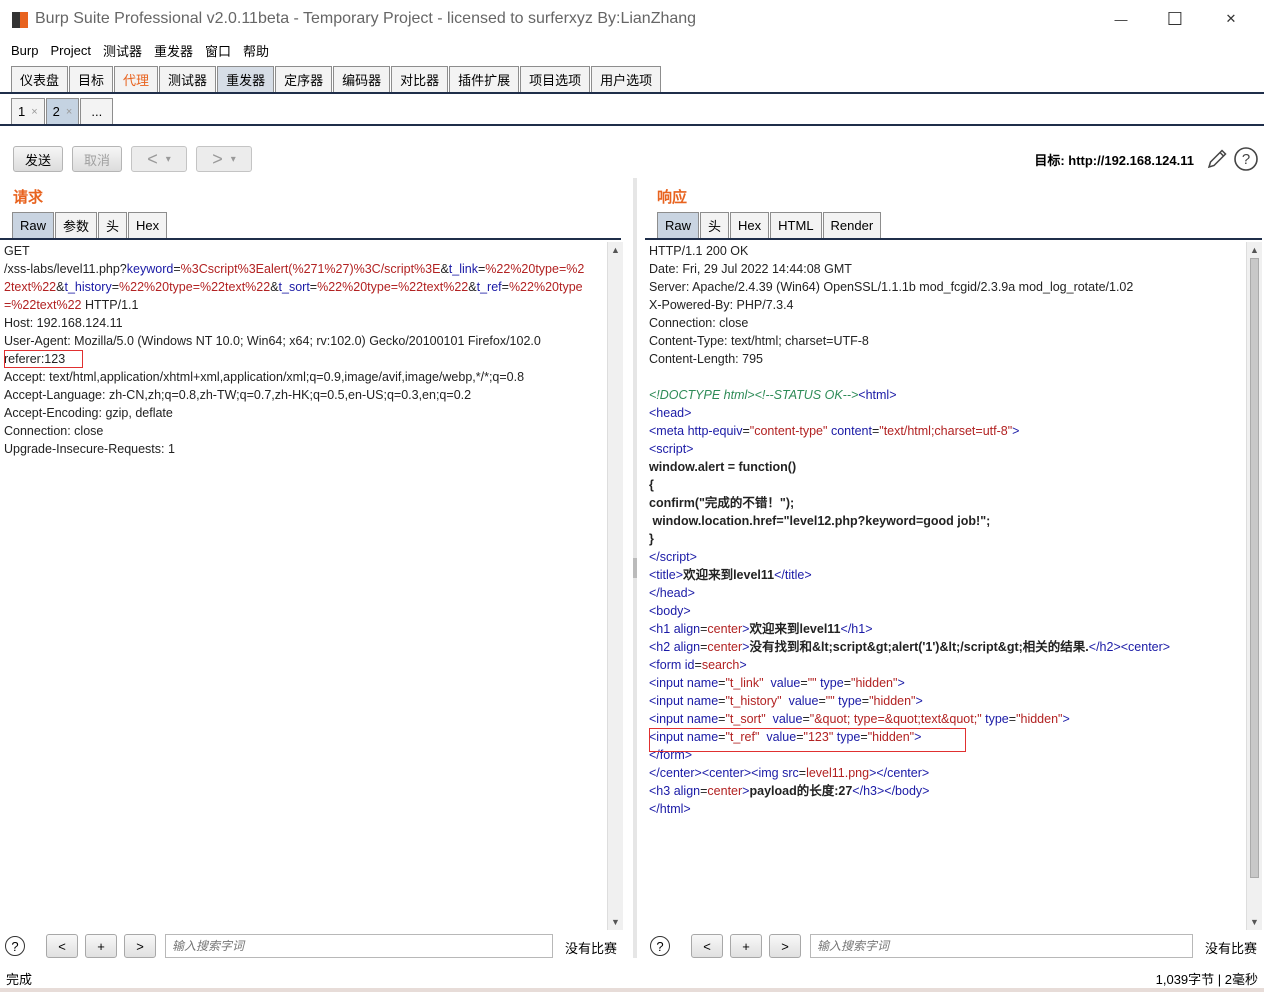 The height and width of the screenshot is (992, 1264). I want to click on param-key: keyword, so click(150, 269).